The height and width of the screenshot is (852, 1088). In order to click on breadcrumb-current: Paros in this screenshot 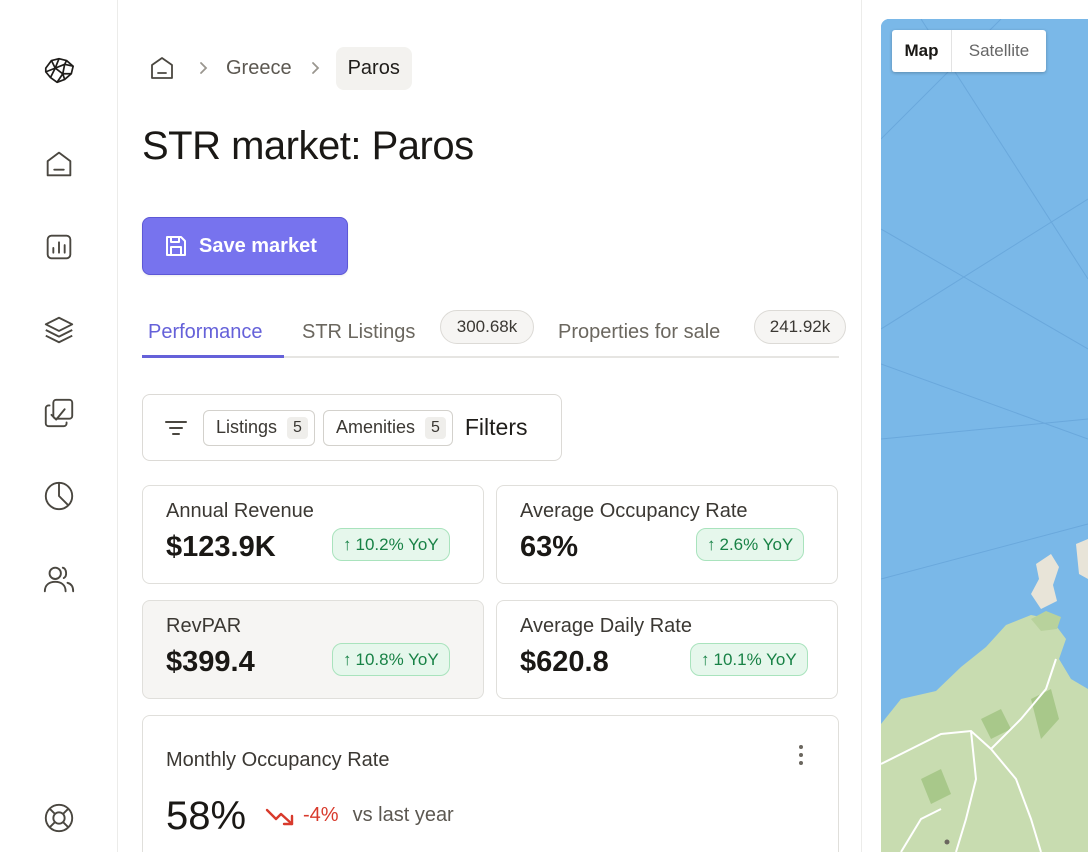, I will do `click(373, 68)`.